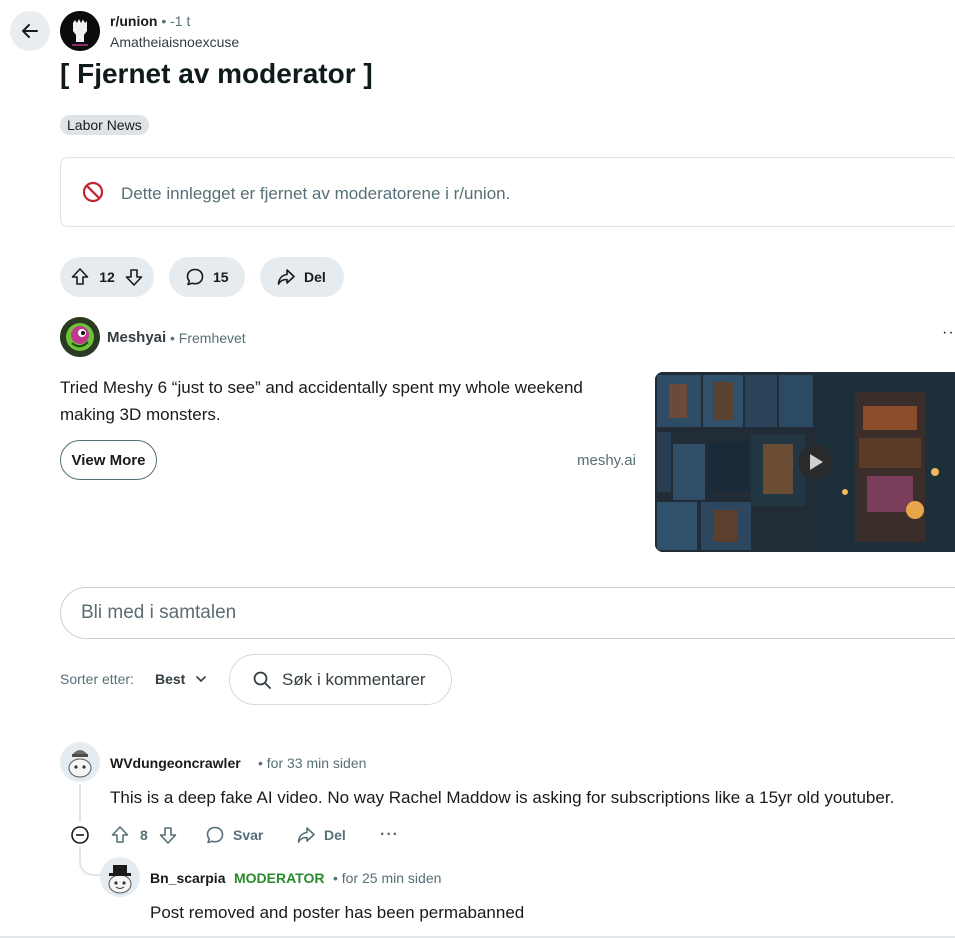 This screenshot has height=938, width=955. What do you see at coordinates (279, 878) in the screenshot?
I see `moderator-badge: MODERATOR` at bounding box center [279, 878].